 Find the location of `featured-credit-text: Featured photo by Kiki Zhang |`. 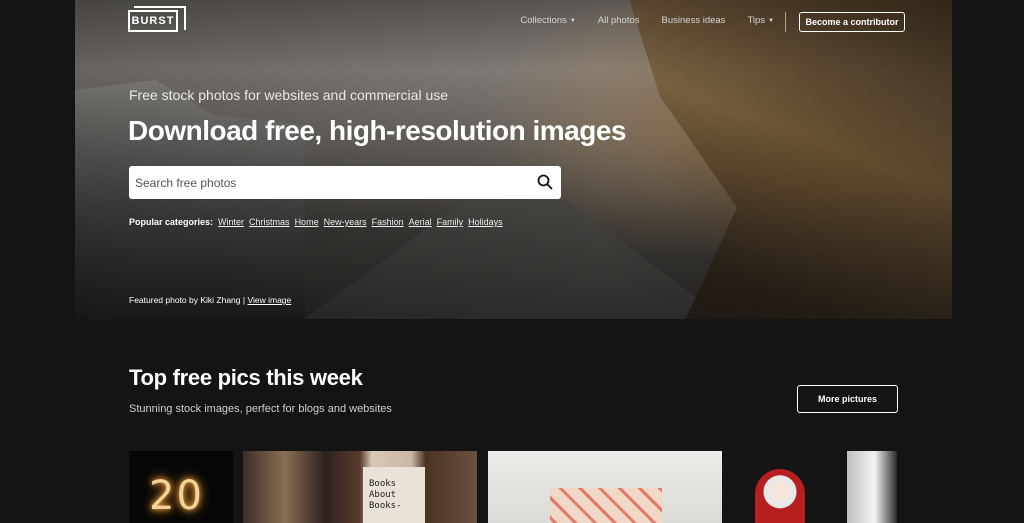

featured-credit-text: Featured photo by Kiki Zhang | is located at coordinates (187, 300).